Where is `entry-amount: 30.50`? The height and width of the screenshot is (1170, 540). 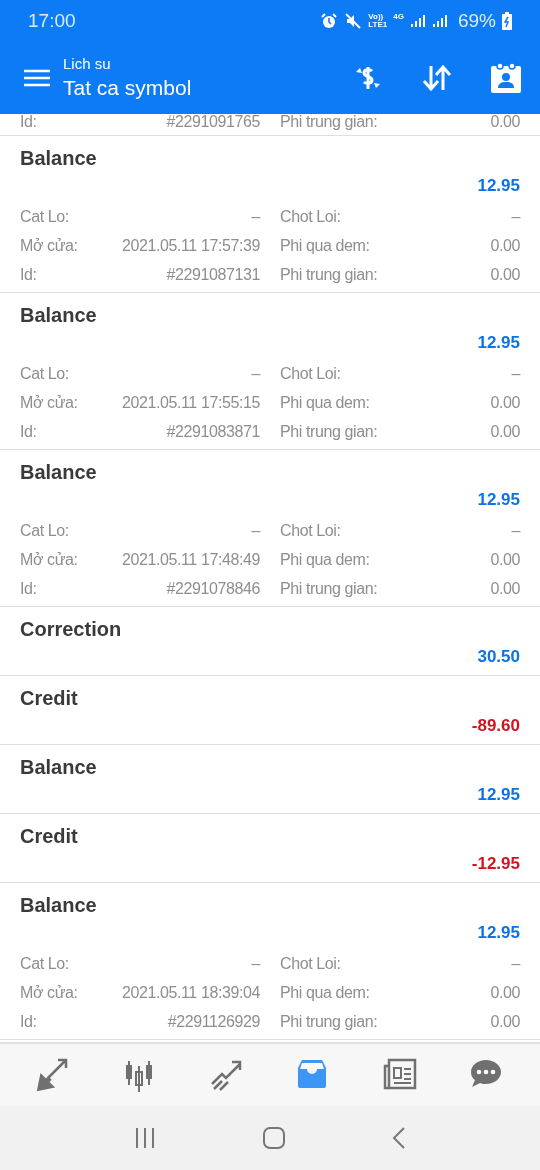 entry-amount: 30.50 is located at coordinates (498, 657).